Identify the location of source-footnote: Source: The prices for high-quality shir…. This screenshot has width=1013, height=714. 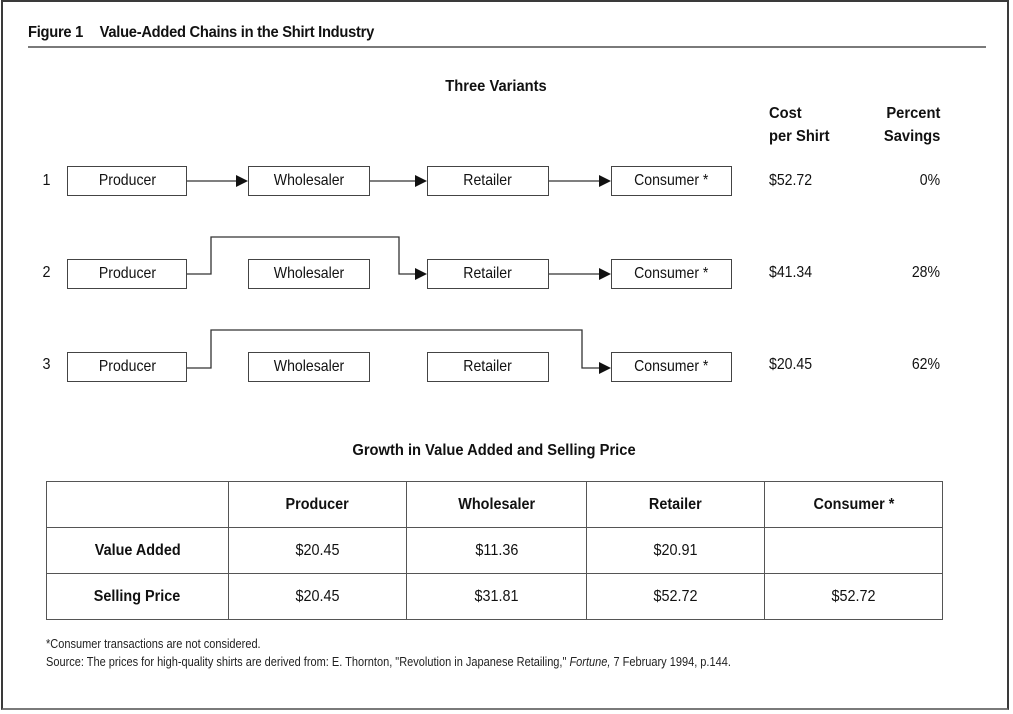
(388, 662).